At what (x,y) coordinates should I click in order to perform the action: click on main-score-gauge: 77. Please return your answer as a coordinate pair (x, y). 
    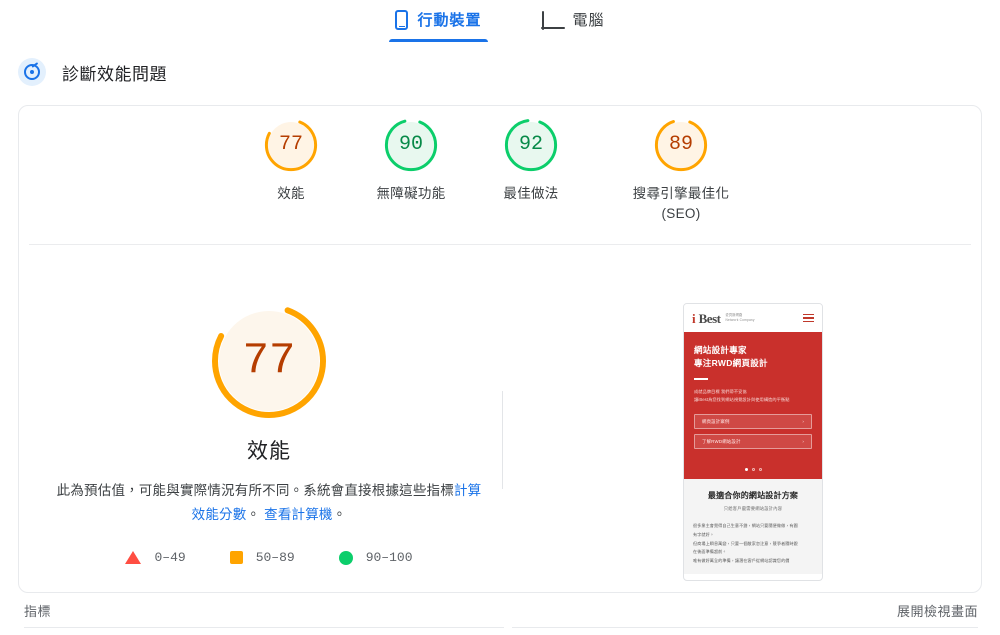
    Looking at the image, I should click on (269, 361).